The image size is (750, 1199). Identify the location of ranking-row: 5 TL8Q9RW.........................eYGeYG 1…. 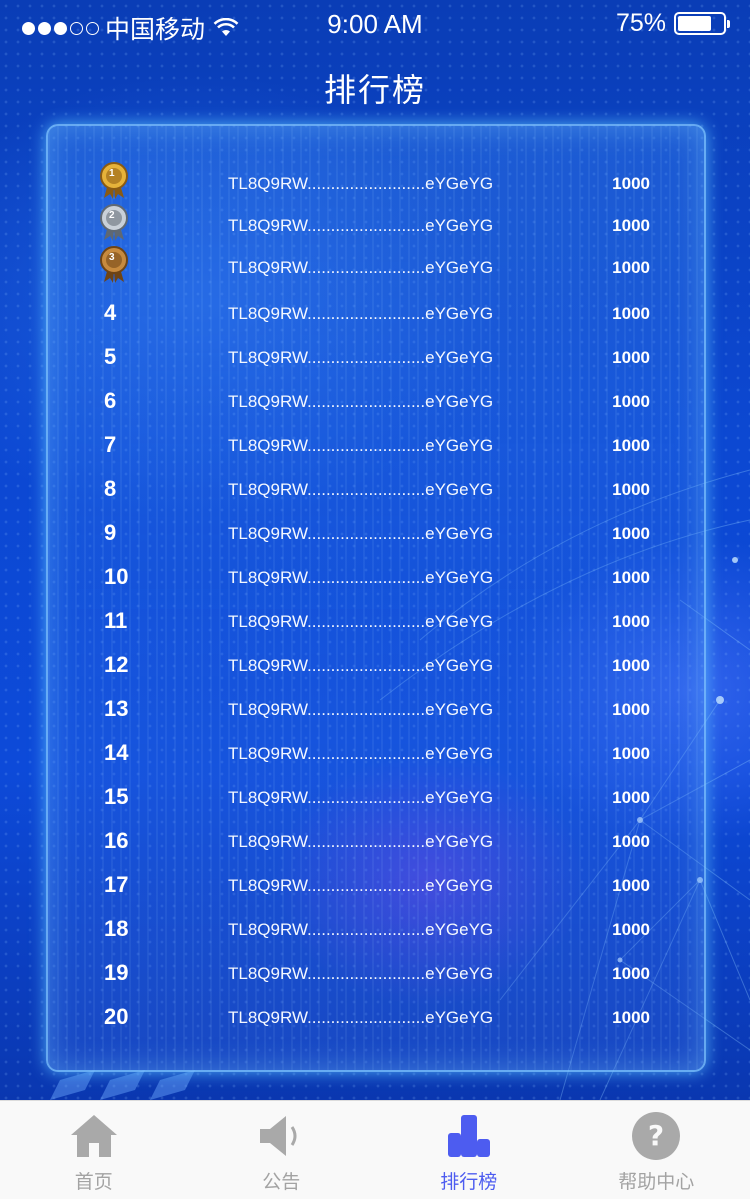
(376, 362).